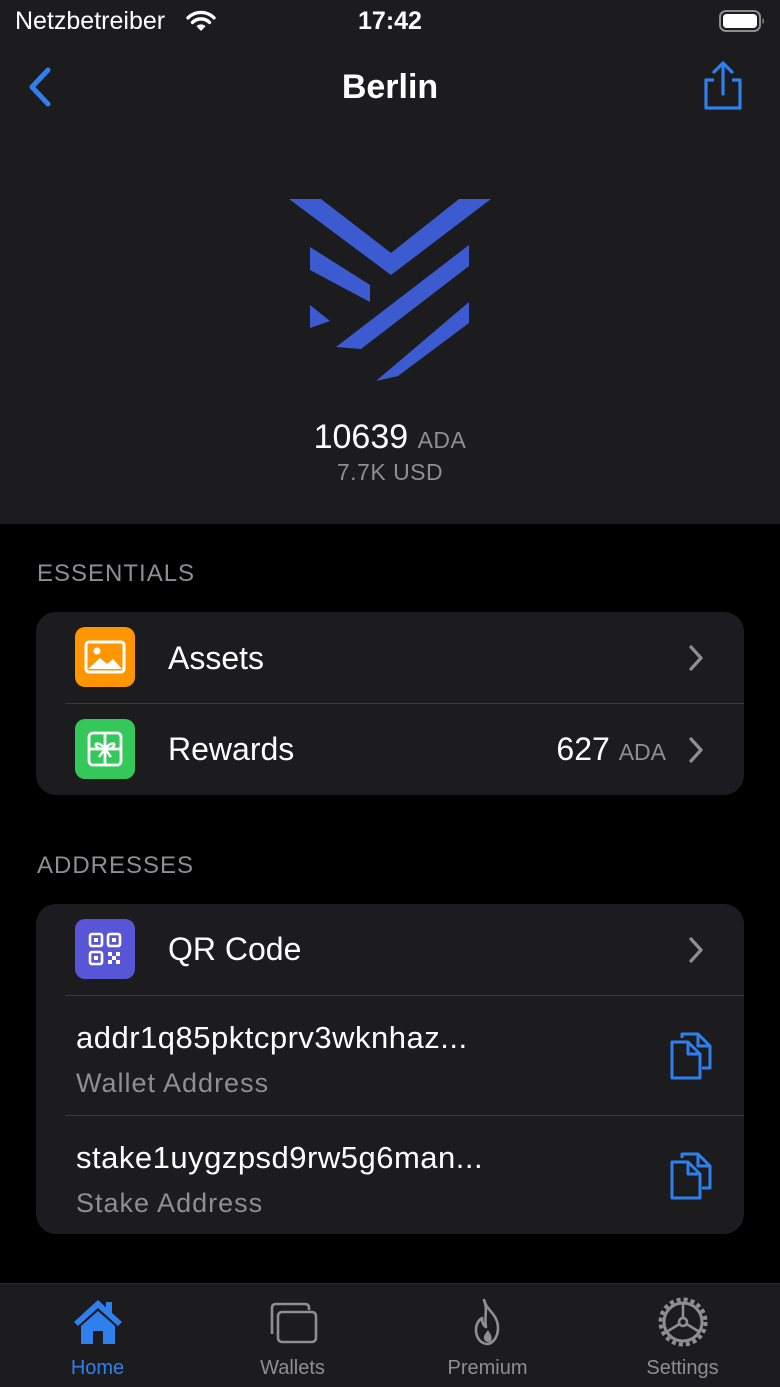 The image size is (780, 1387). I want to click on rewards-value: 627 ADA, so click(611, 749).